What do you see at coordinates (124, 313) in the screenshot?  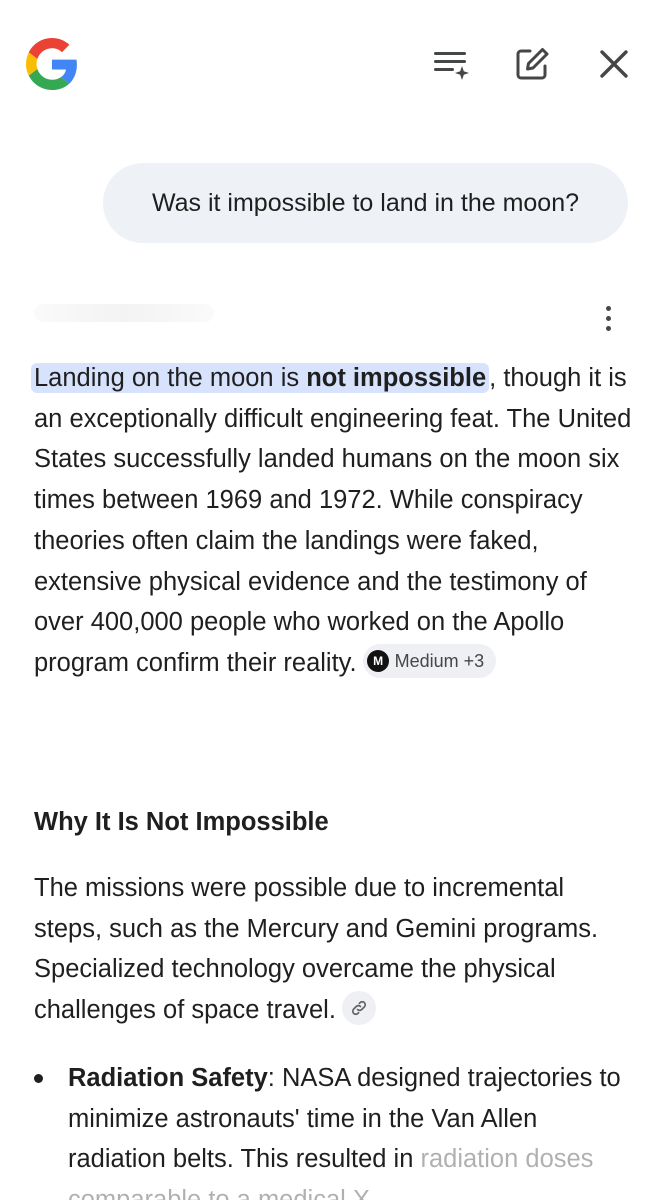 I see `loading-shimmer` at bounding box center [124, 313].